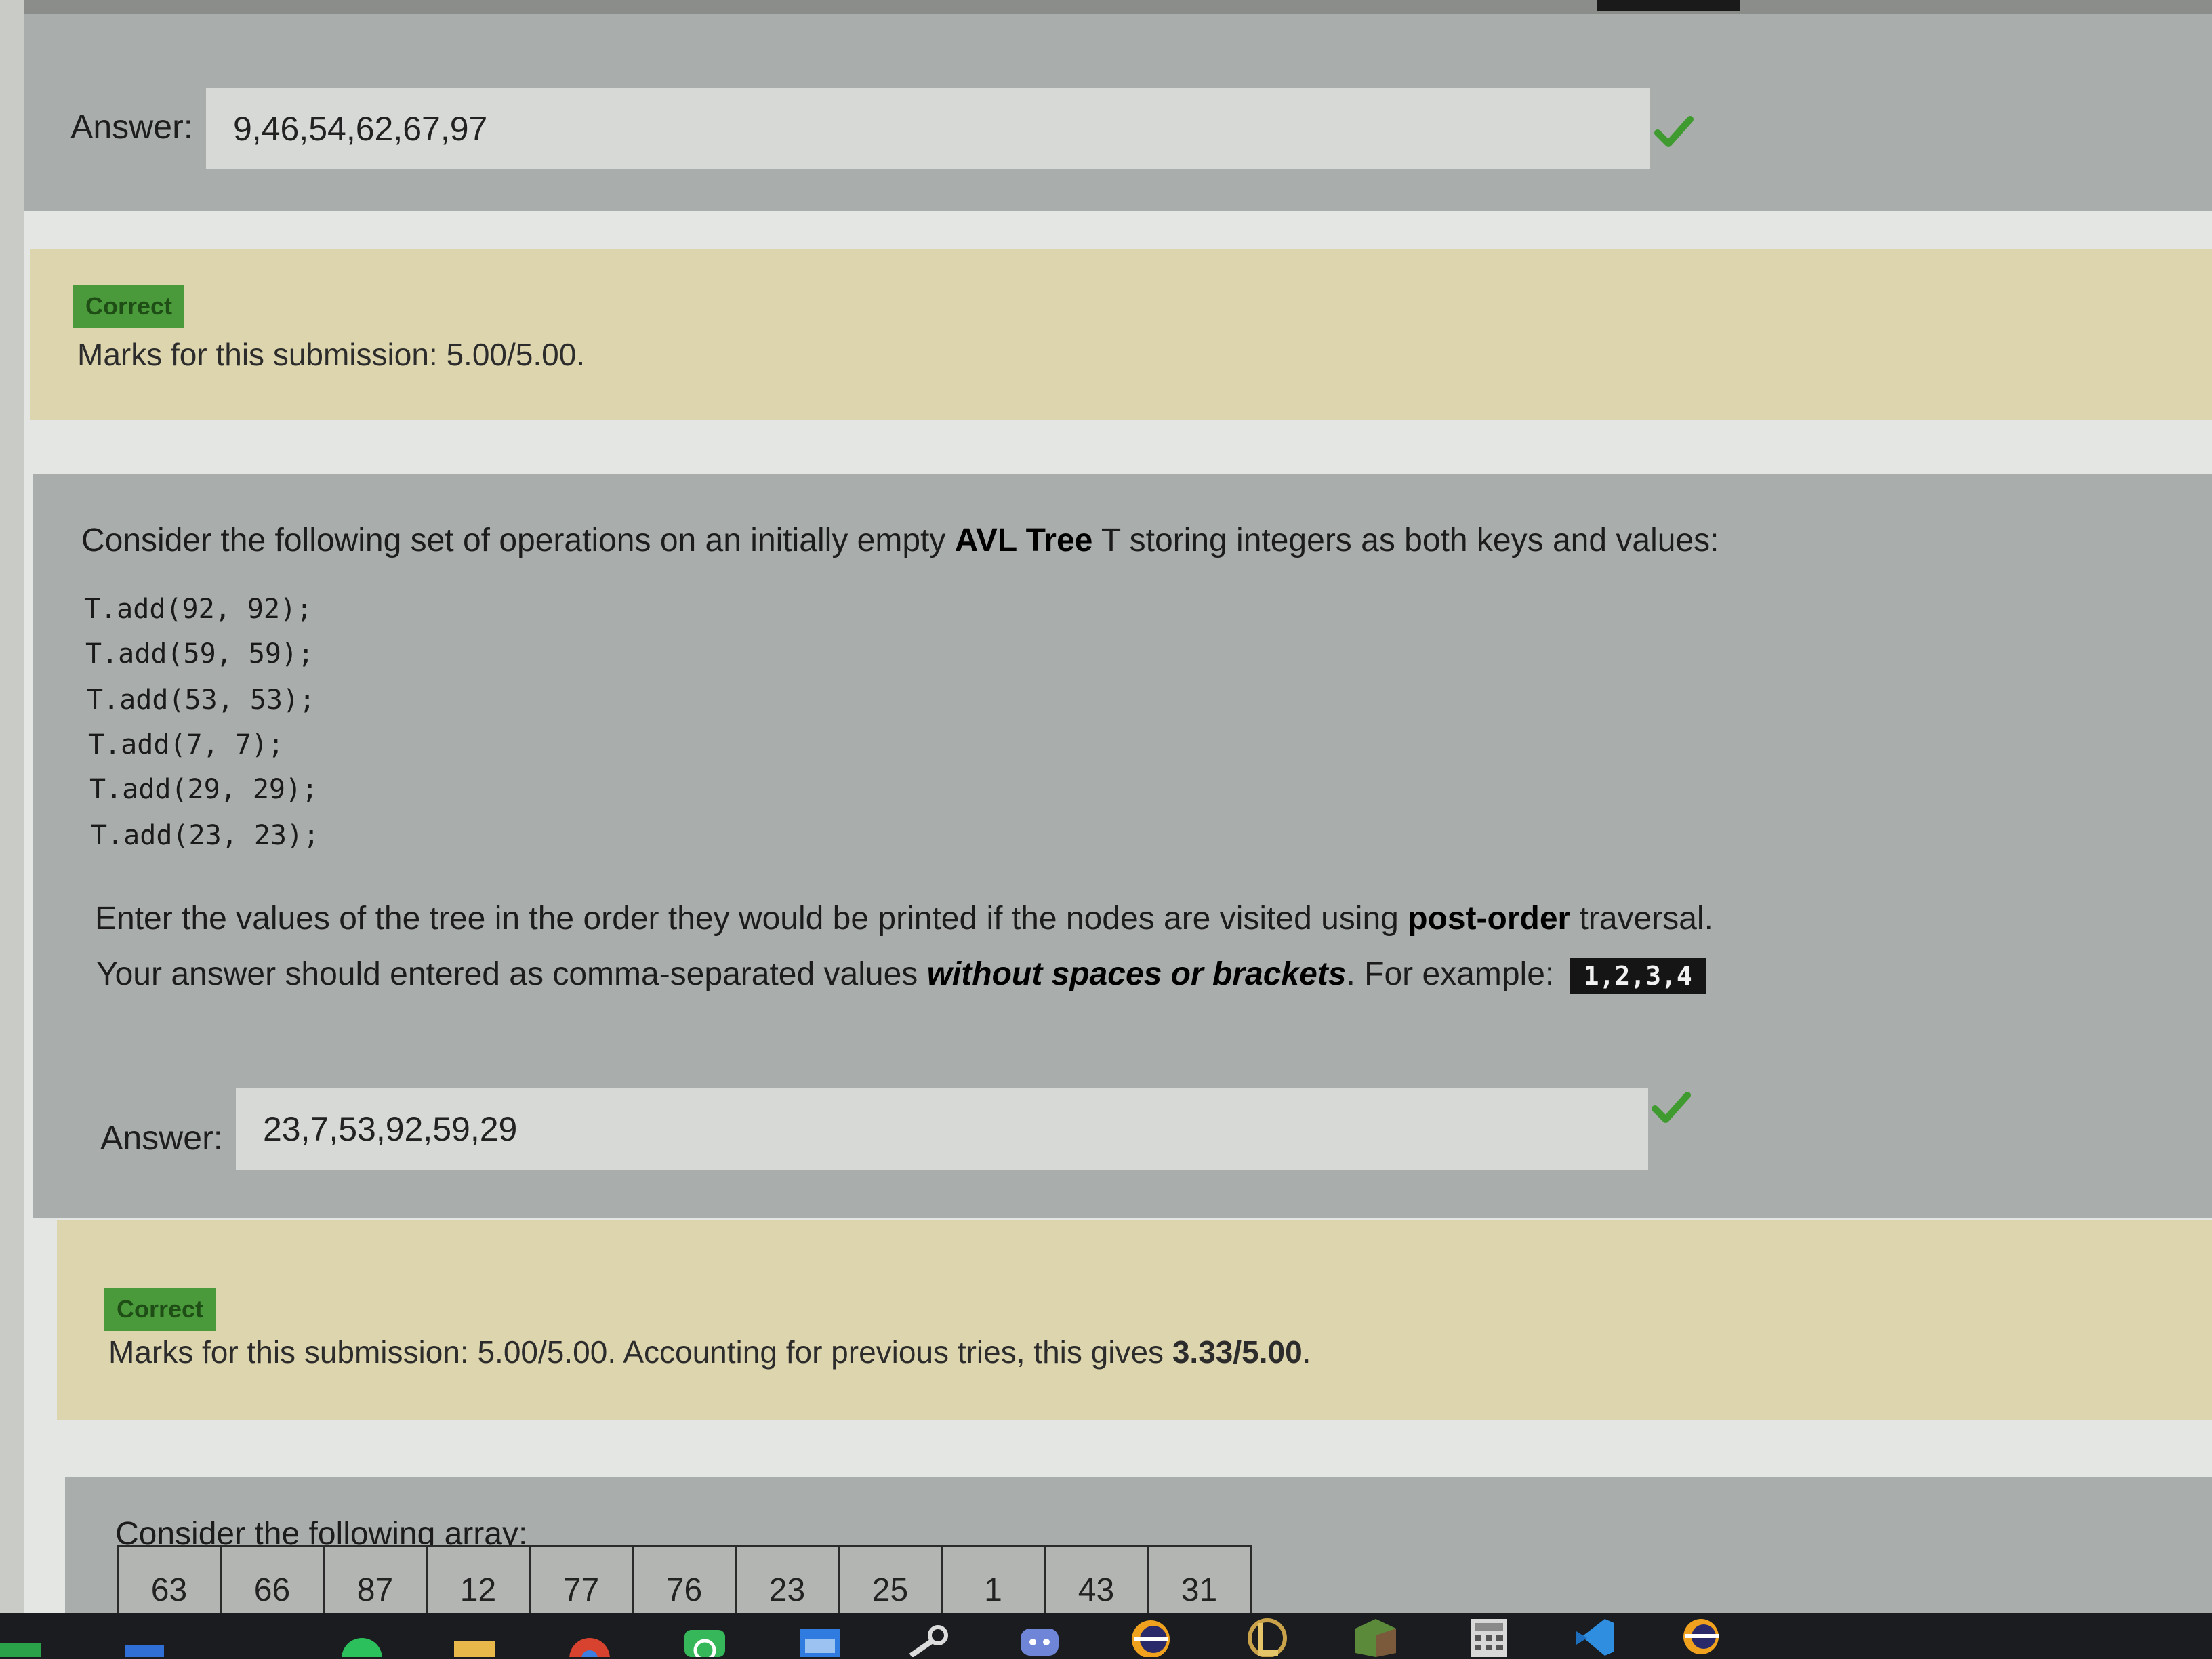 This screenshot has width=2212, height=1659. I want to click on code-line: T.add(59, 59);, so click(199, 654).